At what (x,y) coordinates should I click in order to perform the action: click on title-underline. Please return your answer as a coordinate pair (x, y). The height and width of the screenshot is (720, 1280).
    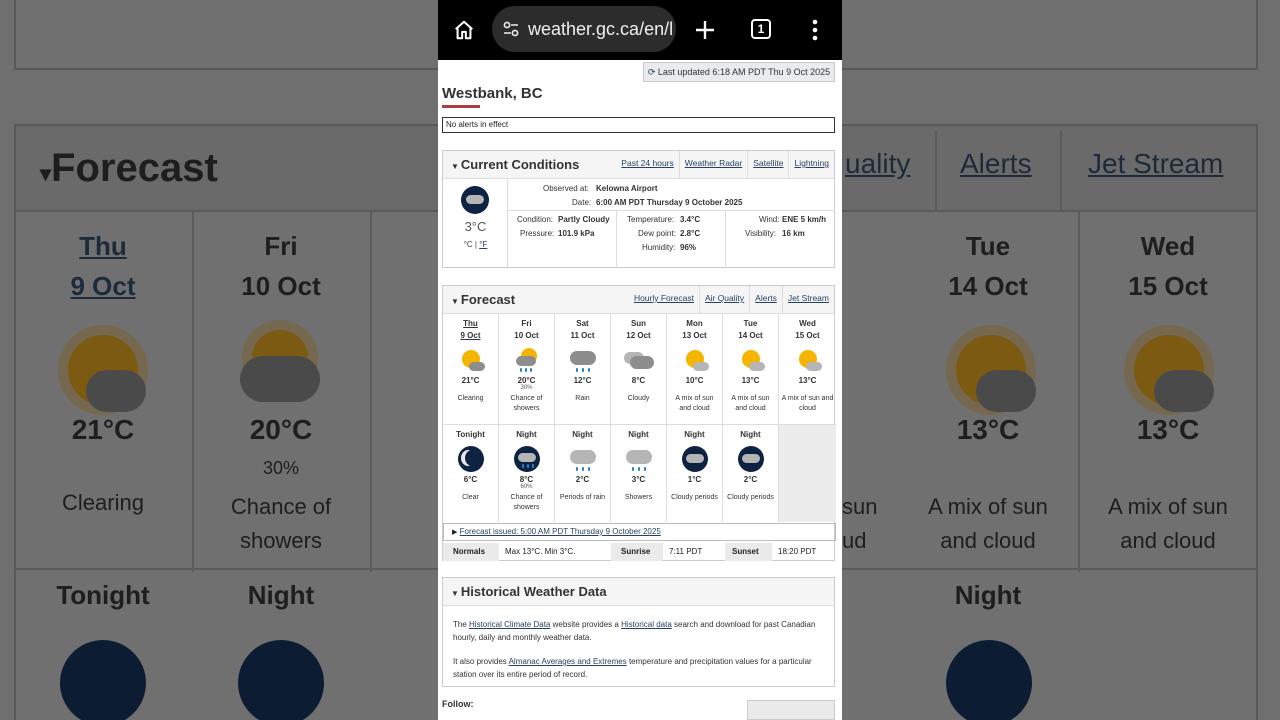
    Looking at the image, I should click on (461, 106).